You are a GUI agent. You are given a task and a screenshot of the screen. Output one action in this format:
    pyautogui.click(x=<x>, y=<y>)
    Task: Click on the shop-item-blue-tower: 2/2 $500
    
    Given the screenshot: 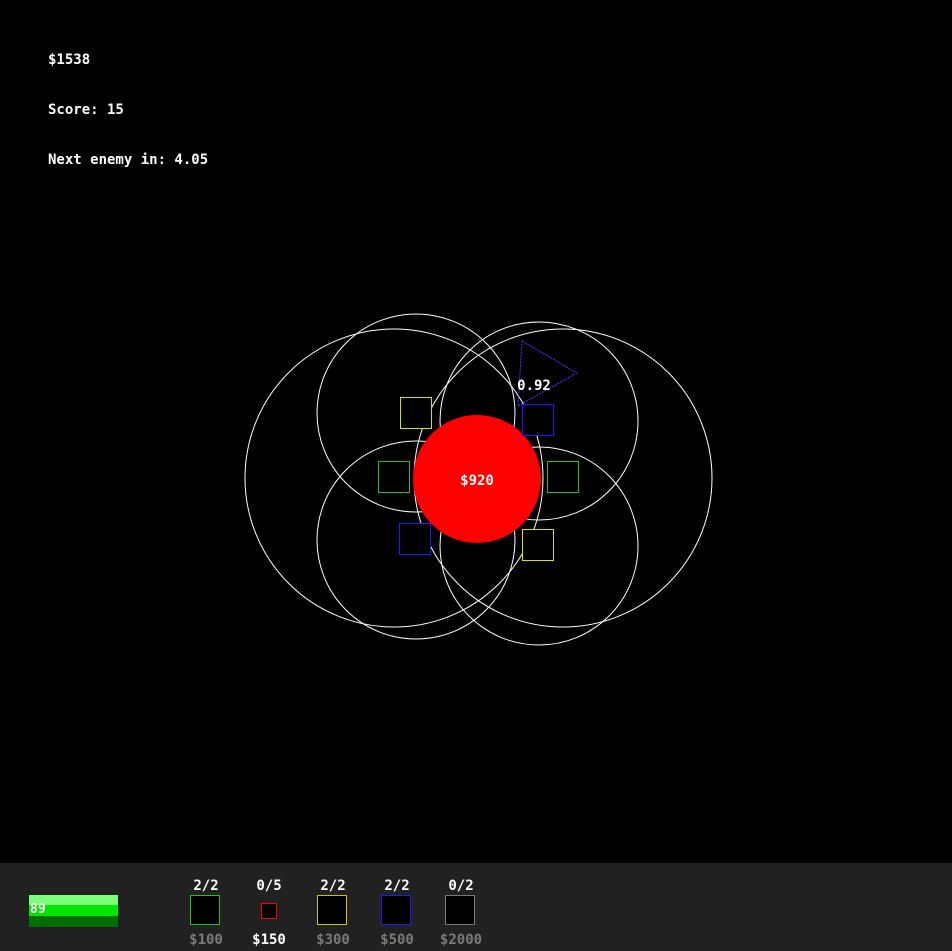 What is the action you would take?
    pyautogui.click(x=397, y=907)
    